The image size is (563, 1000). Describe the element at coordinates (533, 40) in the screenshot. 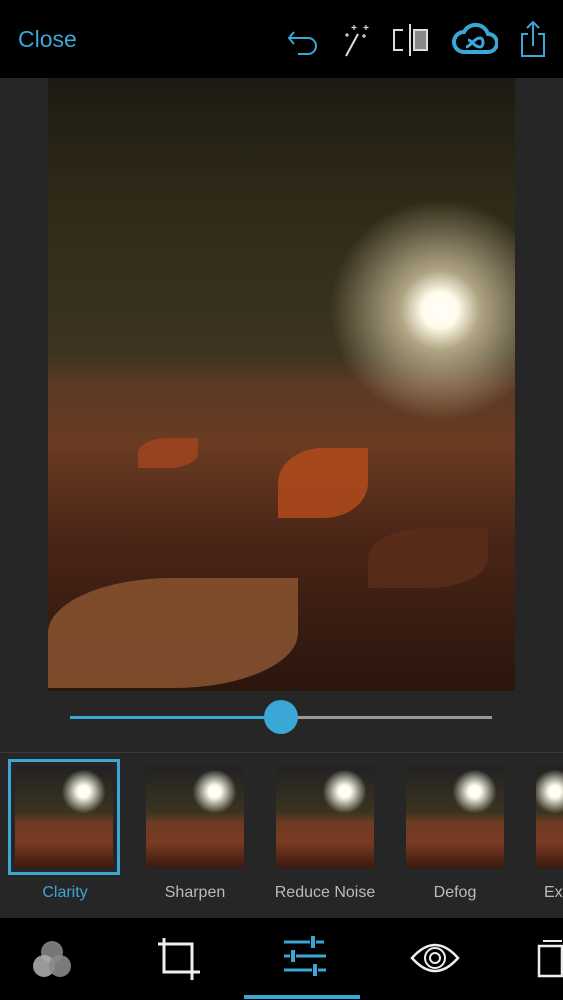

I see `share-icon` at that location.